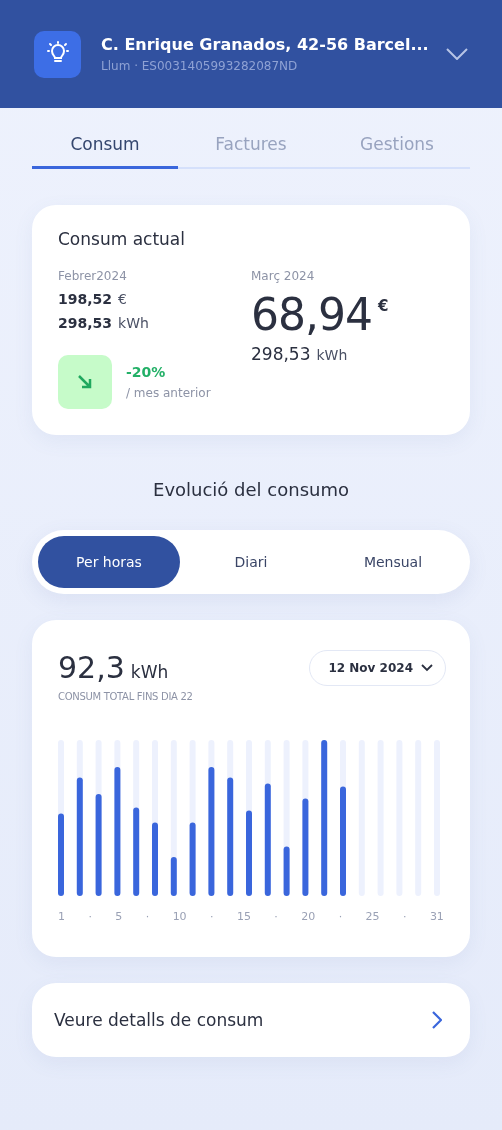 This screenshot has width=502, height=1130. I want to click on period-option: Mensual, so click(393, 562).